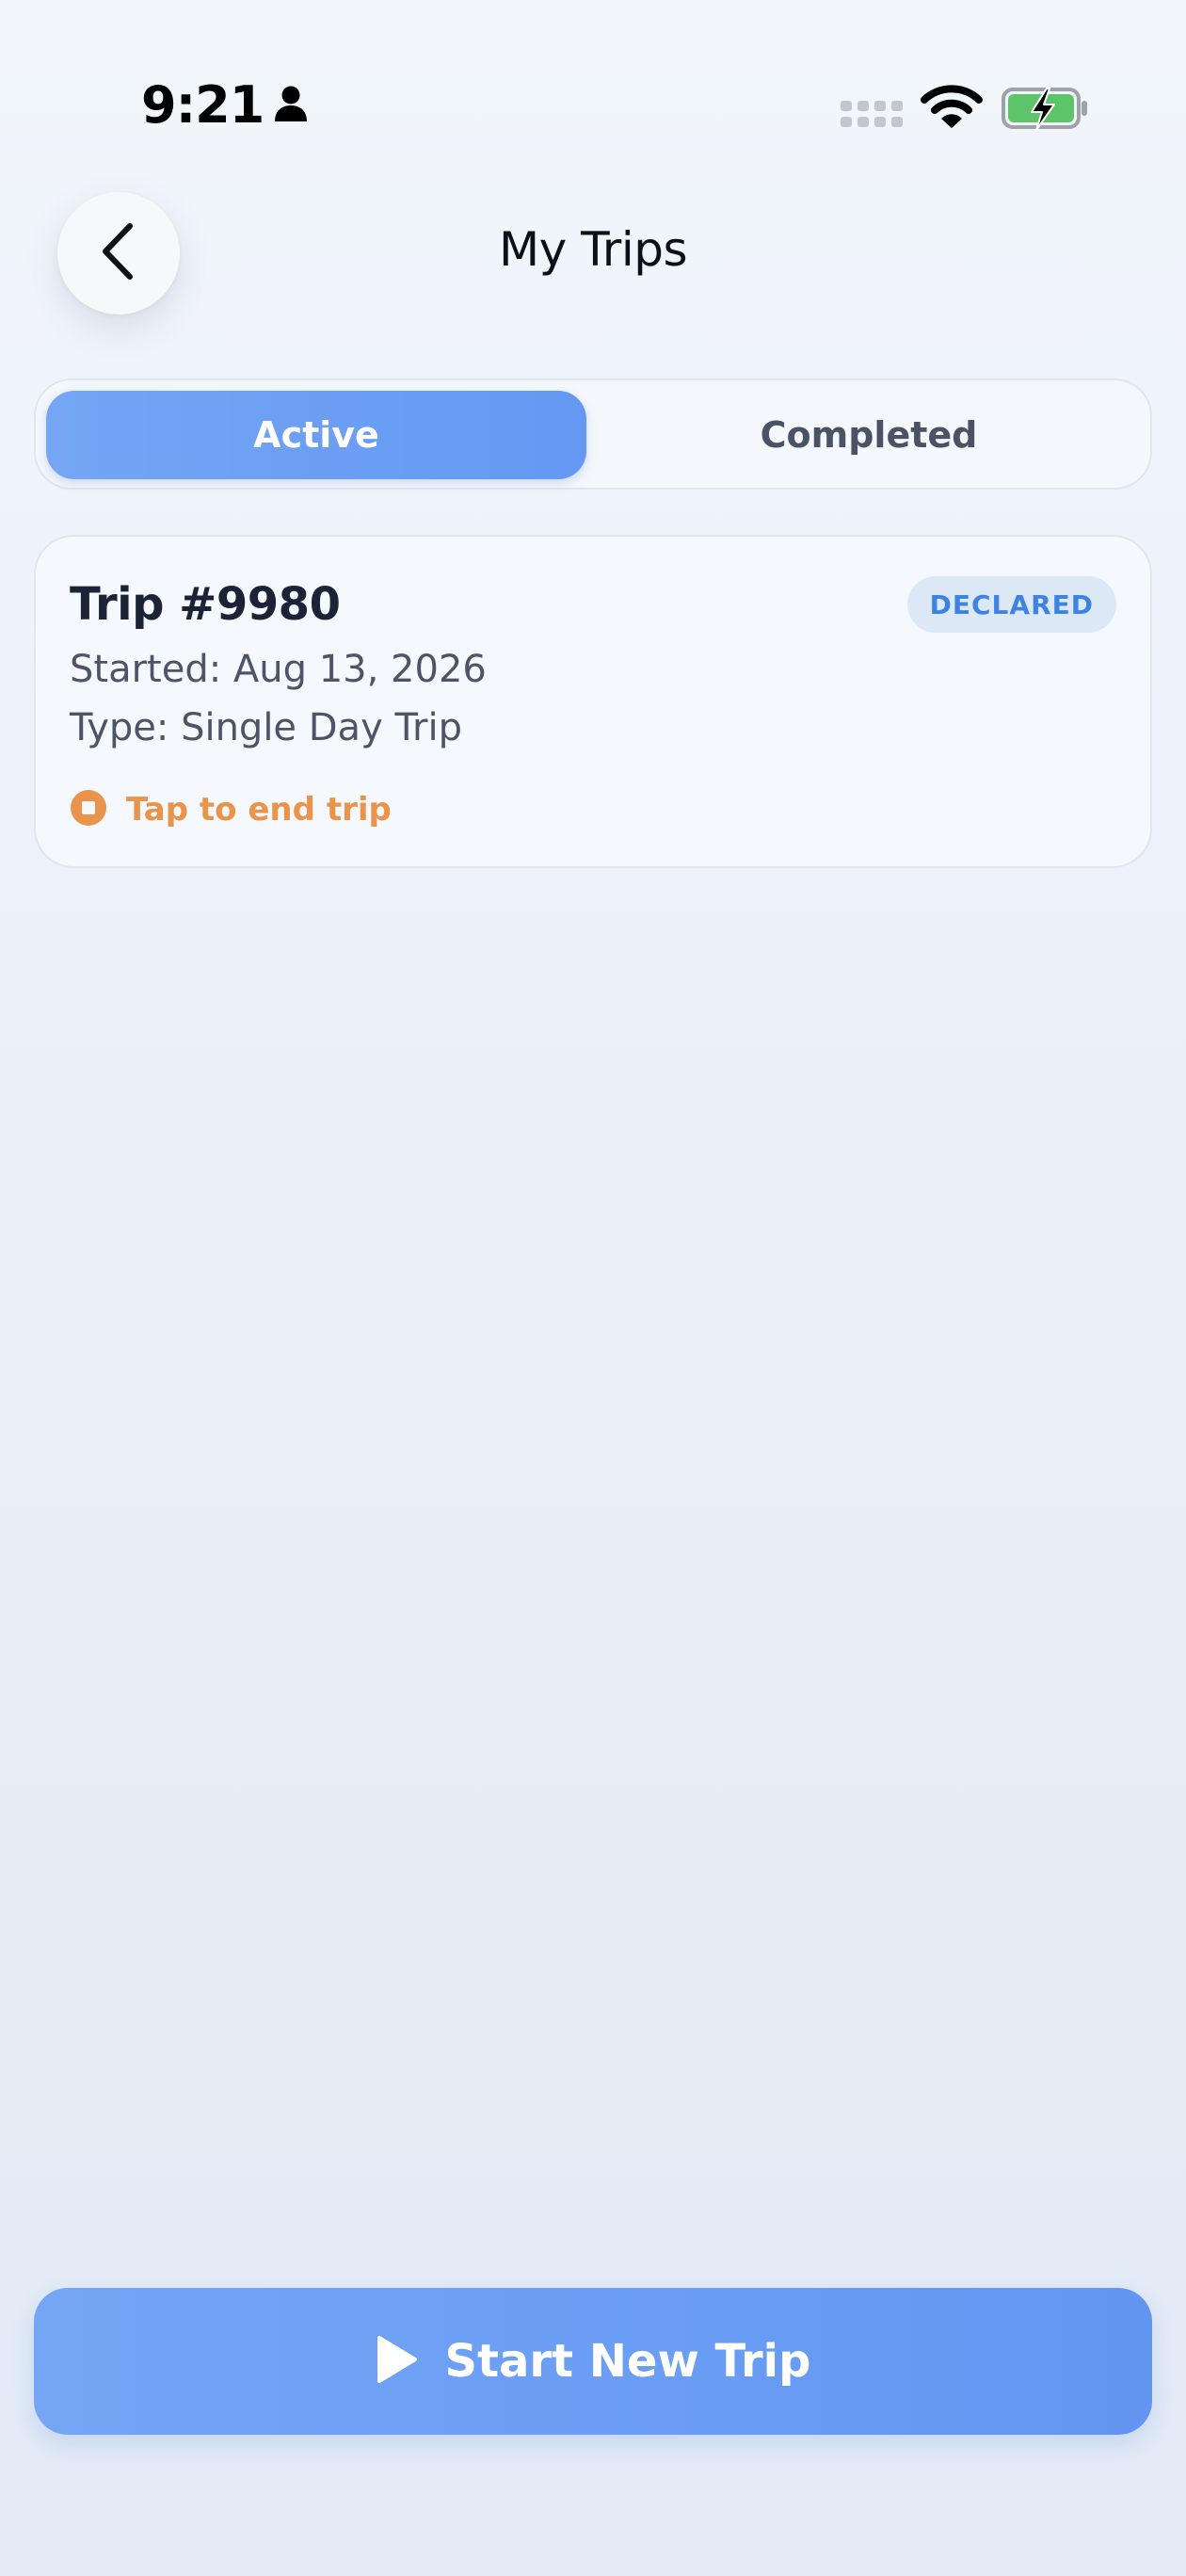  What do you see at coordinates (593, 108) in the screenshot?
I see `status-bar: 9:21` at bounding box center [593, 108].